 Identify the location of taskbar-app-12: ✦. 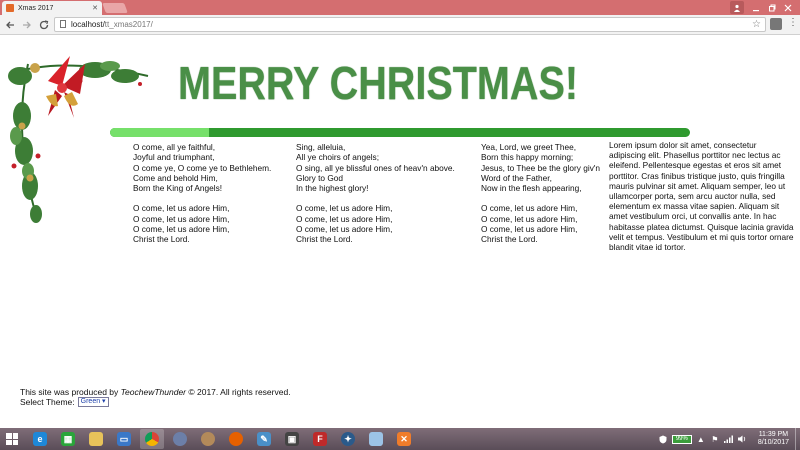
(348, 439).